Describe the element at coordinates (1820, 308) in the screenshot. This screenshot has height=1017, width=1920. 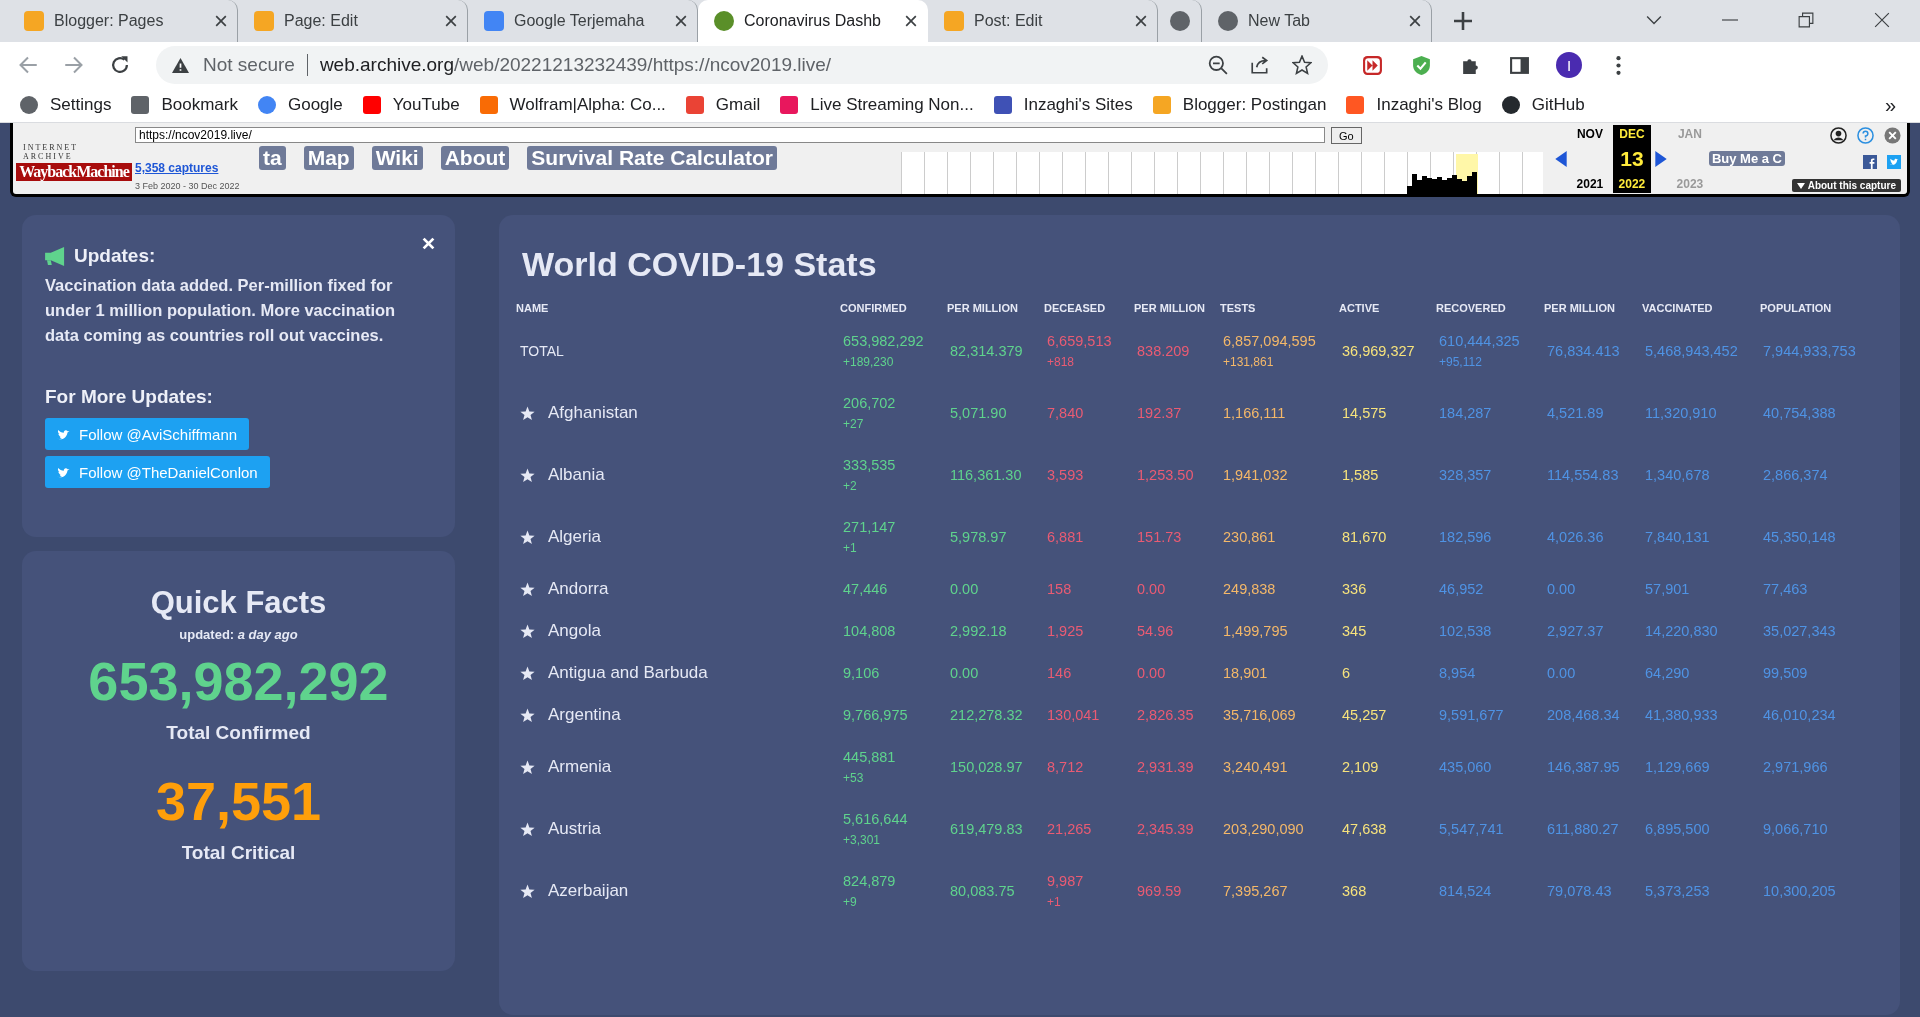
I see `column-header: POPULATION` at that location.